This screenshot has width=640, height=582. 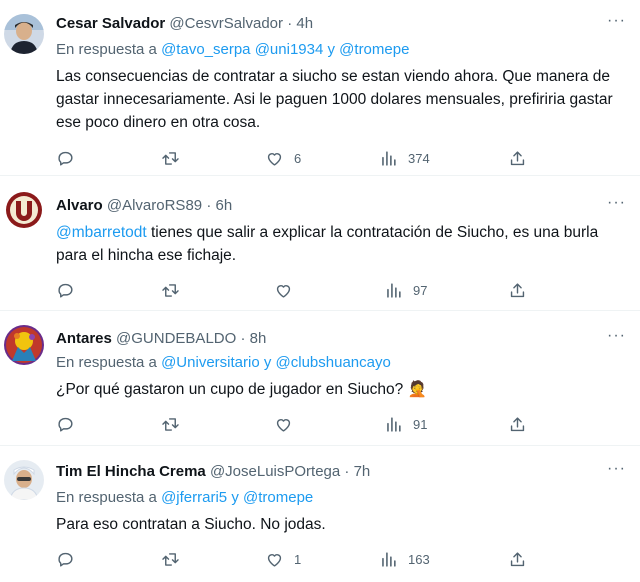 I want to click on views-button: 374, so click(x=404, y=158).